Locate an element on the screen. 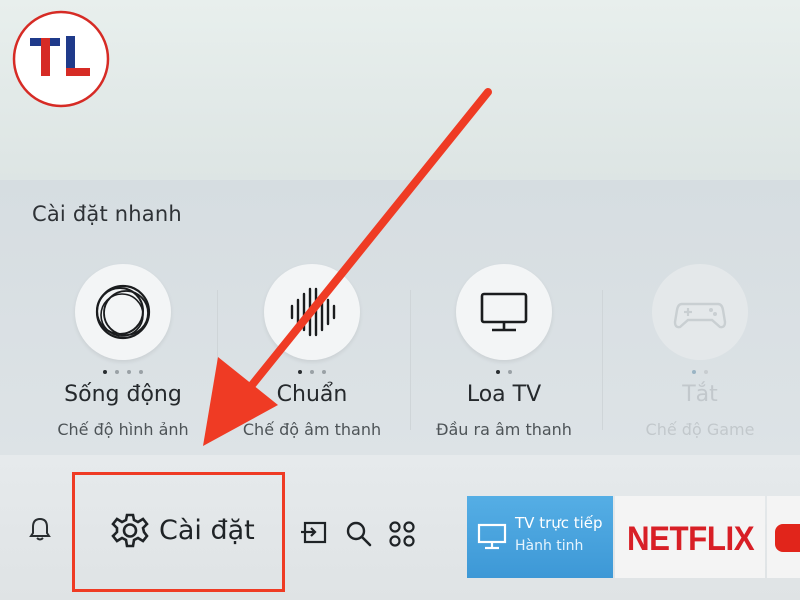  quick-setting-sub: Chế độ âm thanh is located at coordinates (312, 429).